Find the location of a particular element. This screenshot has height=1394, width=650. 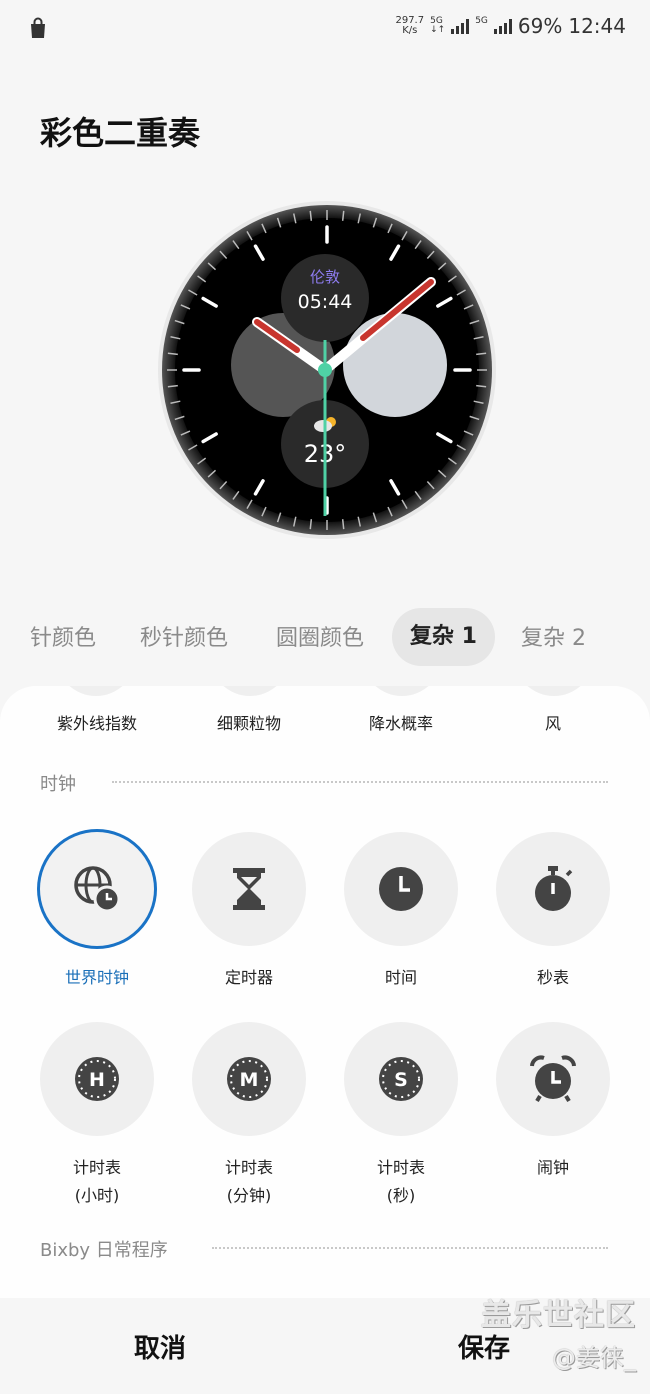

watch-face-preview: 伦敦 05:44 23° is located at coordinates (327, 370).